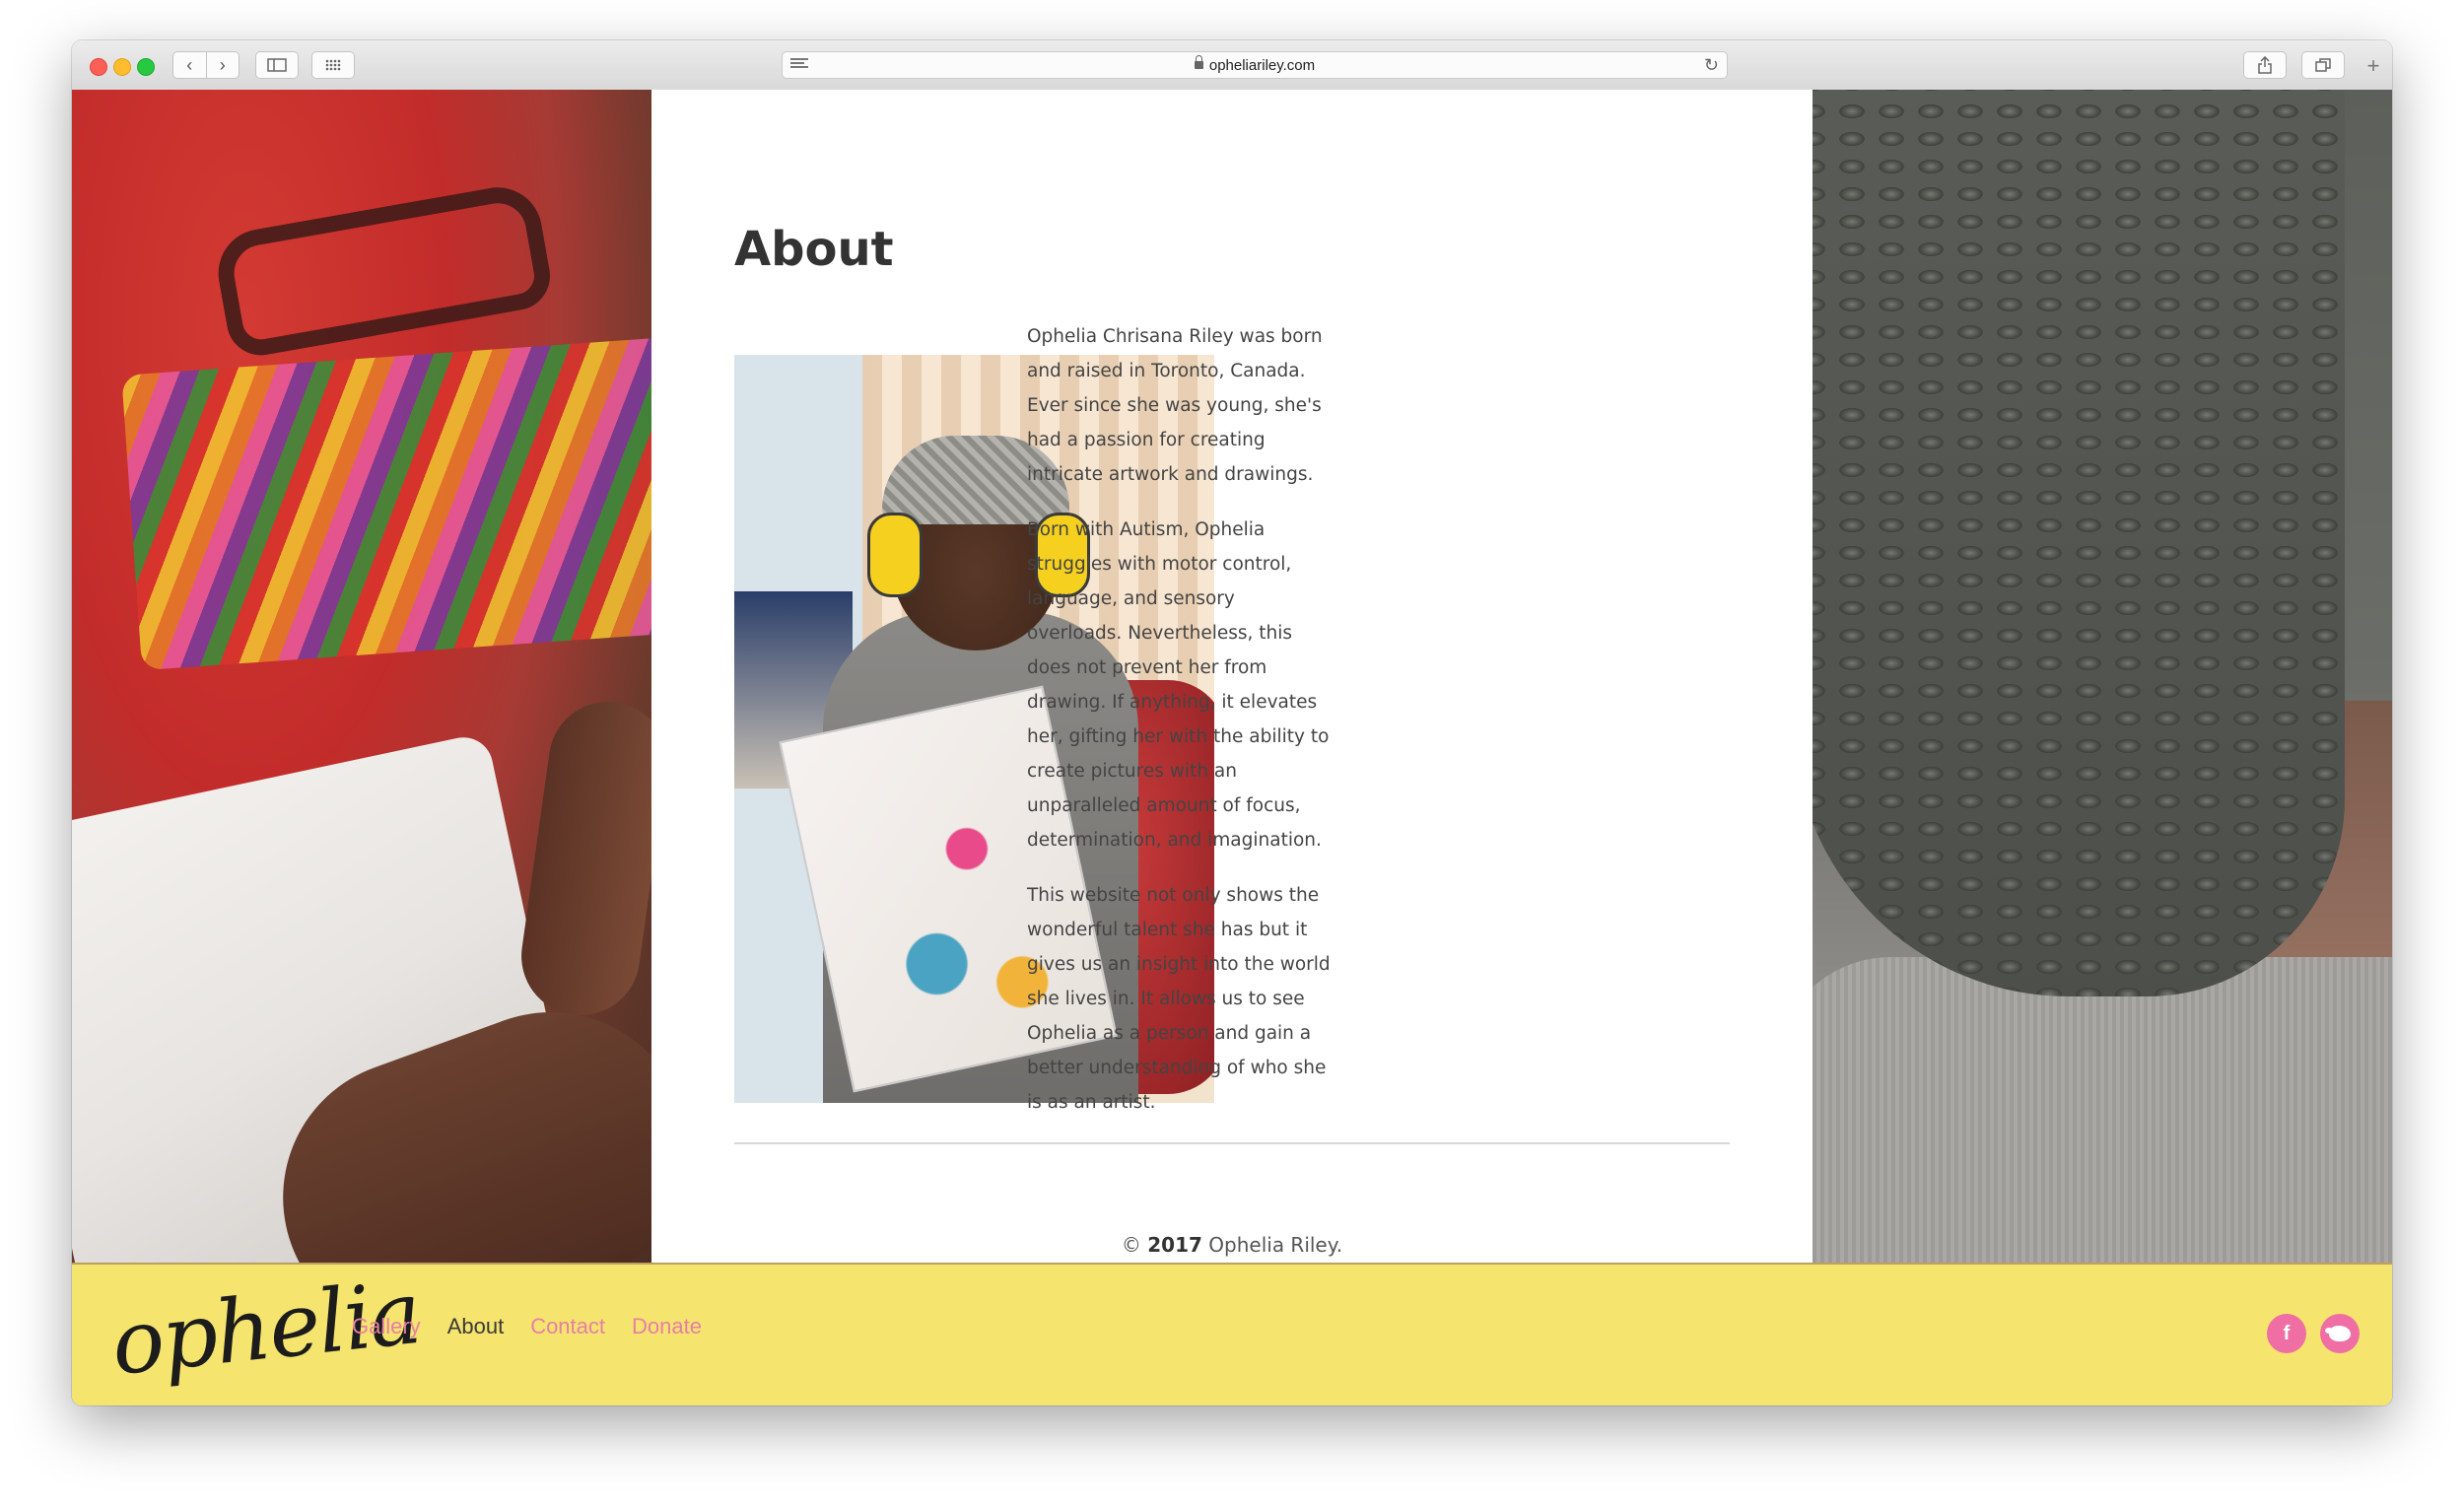 The height and width of the screenshot is (1508, 2464). Describe the element at coordinates (222, 65) in the screenshot. I see `forward-button: ›` at that location.